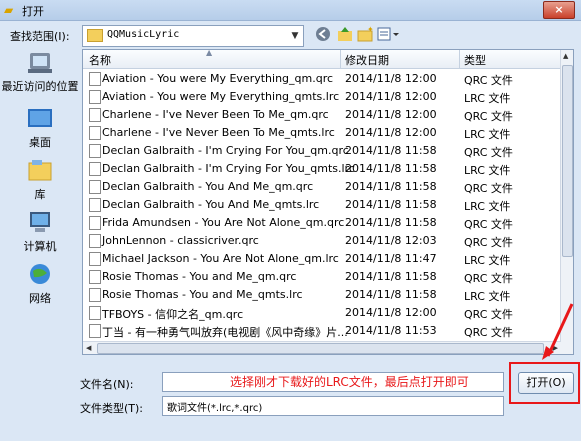 This screenshot has height=441, width=581. Describe the element at coordinates (95, 35) in the screenshot. I see `folder-icon` at that location.